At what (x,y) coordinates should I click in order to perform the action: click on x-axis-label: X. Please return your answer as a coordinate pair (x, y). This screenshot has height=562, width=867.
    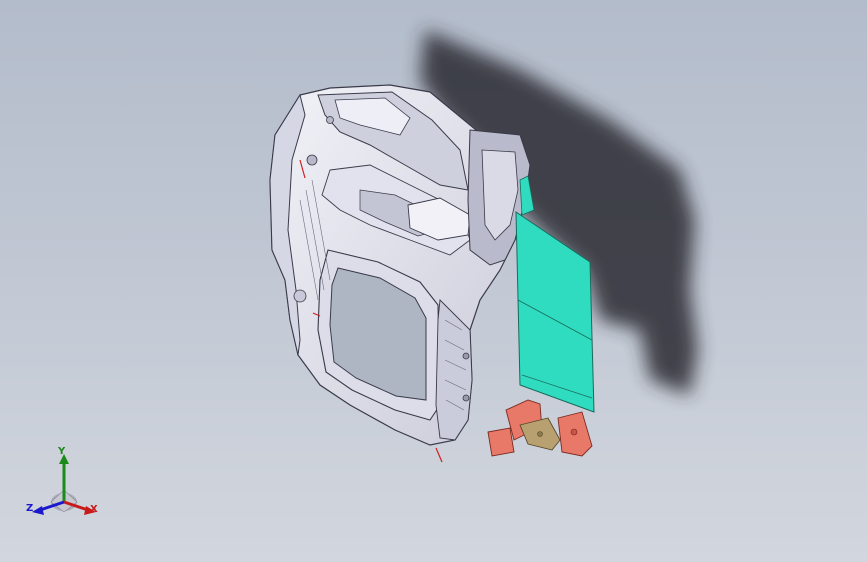
    Looking at the image, I should click on (94, 509).